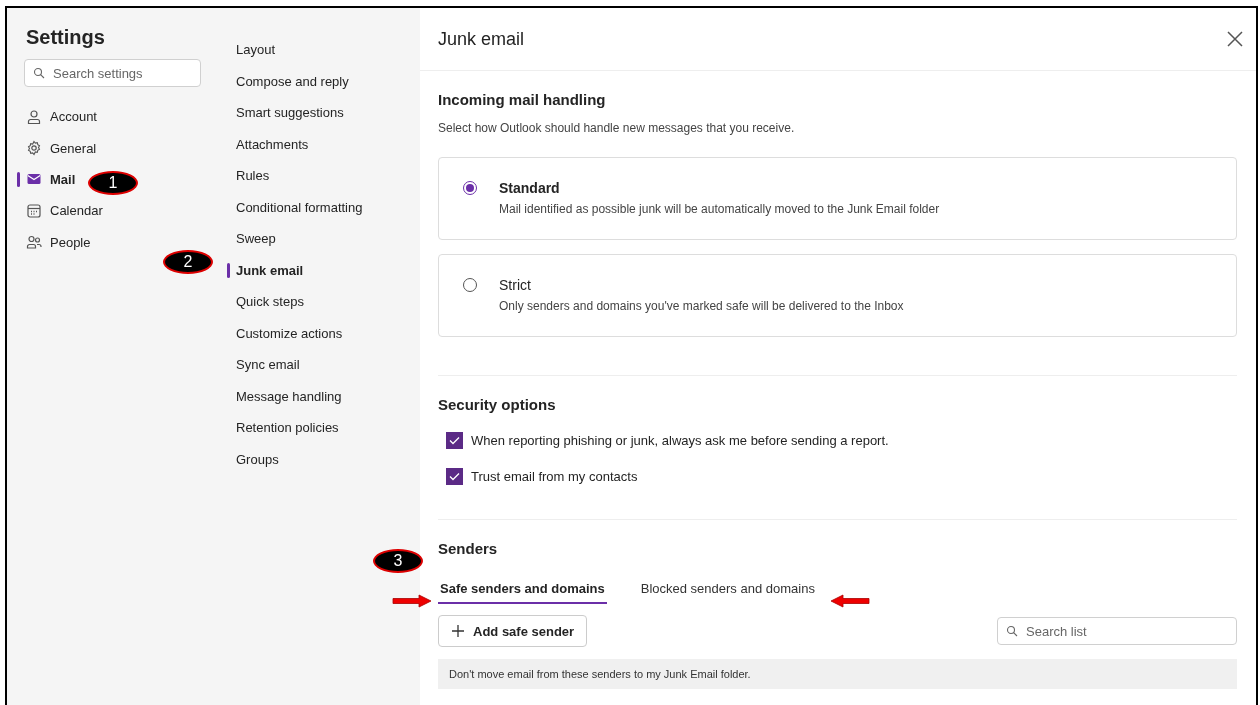 This screenshot has width=1260, height=705. What do you see at coordinates (617, 128) in the screenshot?
I see `section-description: Select how Outlook should handle new messages that you receive.` at bounding box center [617, 128].